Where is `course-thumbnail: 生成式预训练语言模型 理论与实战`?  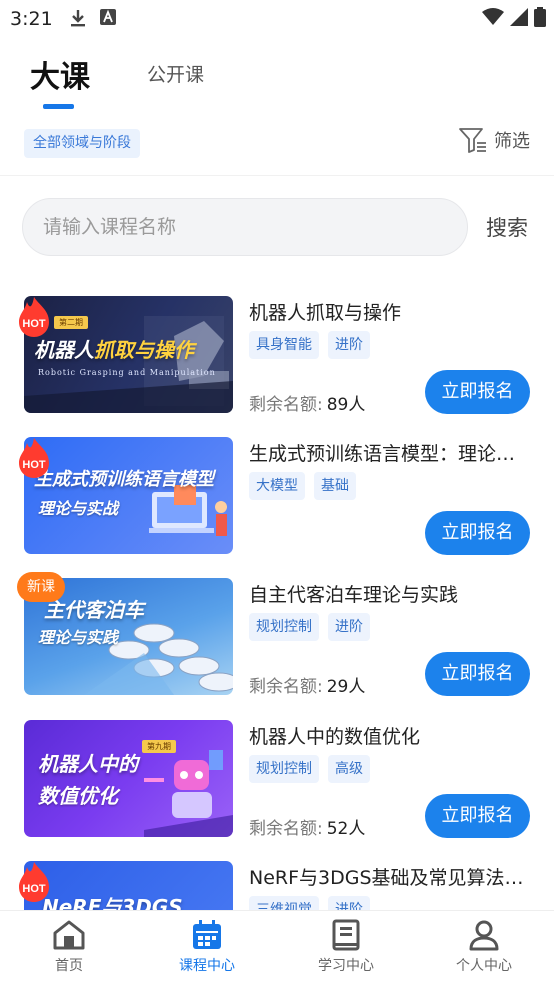
course-thumbnail: 生成式预训练语言模型 理论与实战 is located at coordinates (128, 495).